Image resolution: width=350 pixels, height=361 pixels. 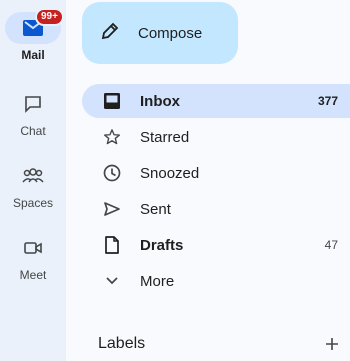 I want to click on rail-item-label: Spaces, so click(x=33, y=203).